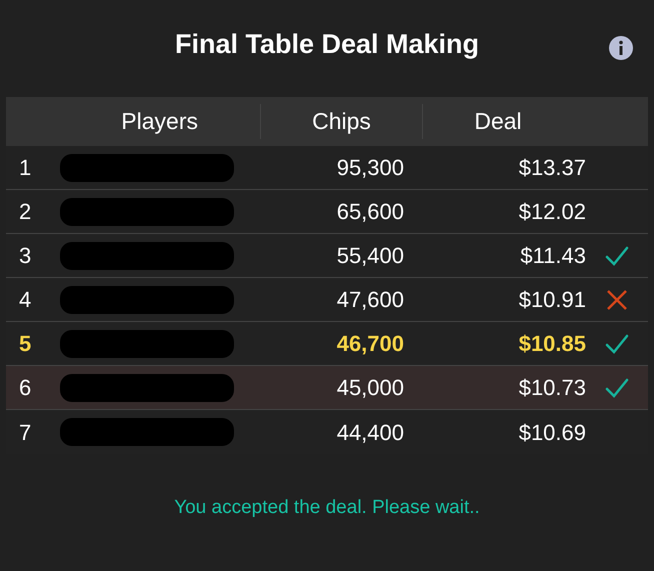  I want to click on chips-cell-text: 65,600, so click(370, 212).